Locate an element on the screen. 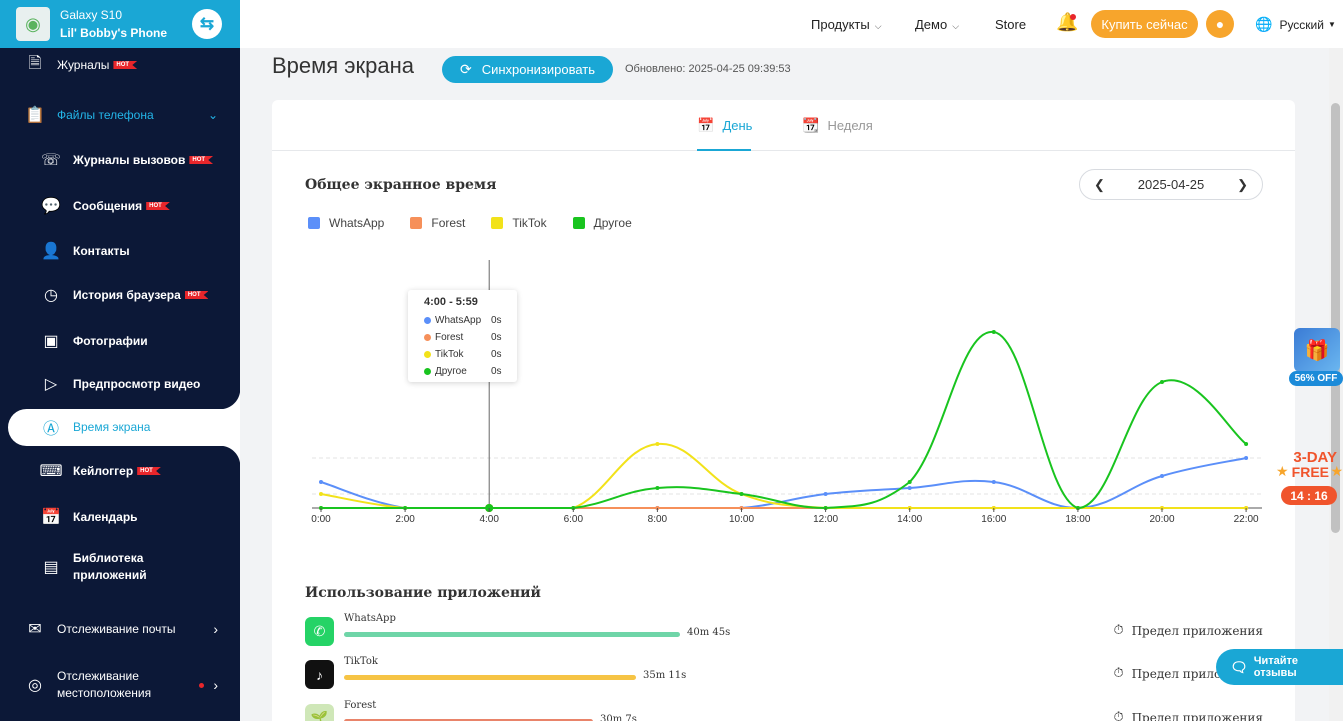  legend-item: Forest is located at coordinates (437, 223).